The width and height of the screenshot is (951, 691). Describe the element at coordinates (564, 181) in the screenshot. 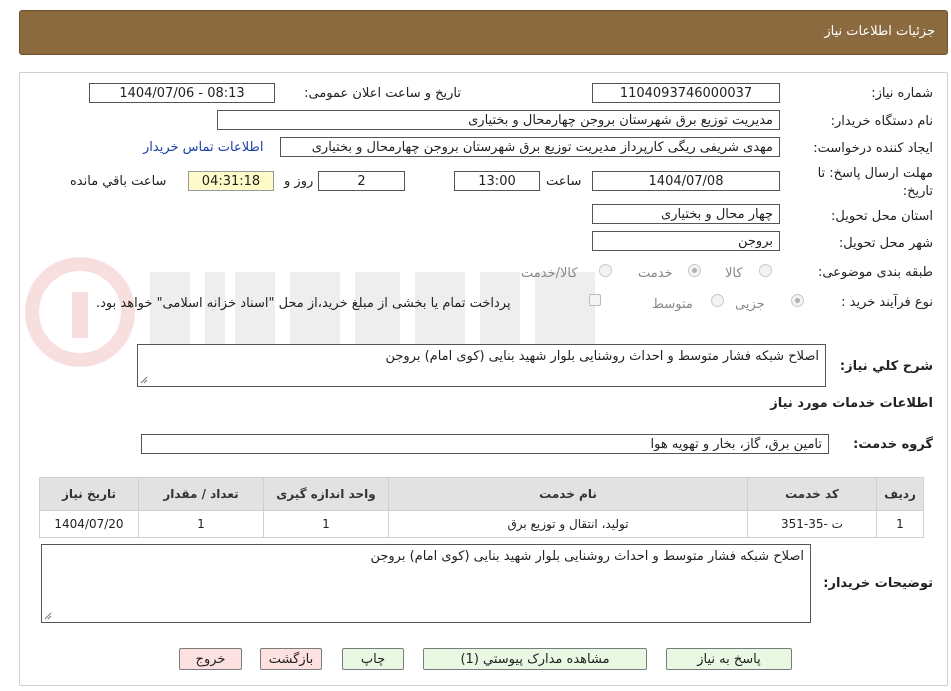

I see `deadline-time-label: ساعت` at that location.